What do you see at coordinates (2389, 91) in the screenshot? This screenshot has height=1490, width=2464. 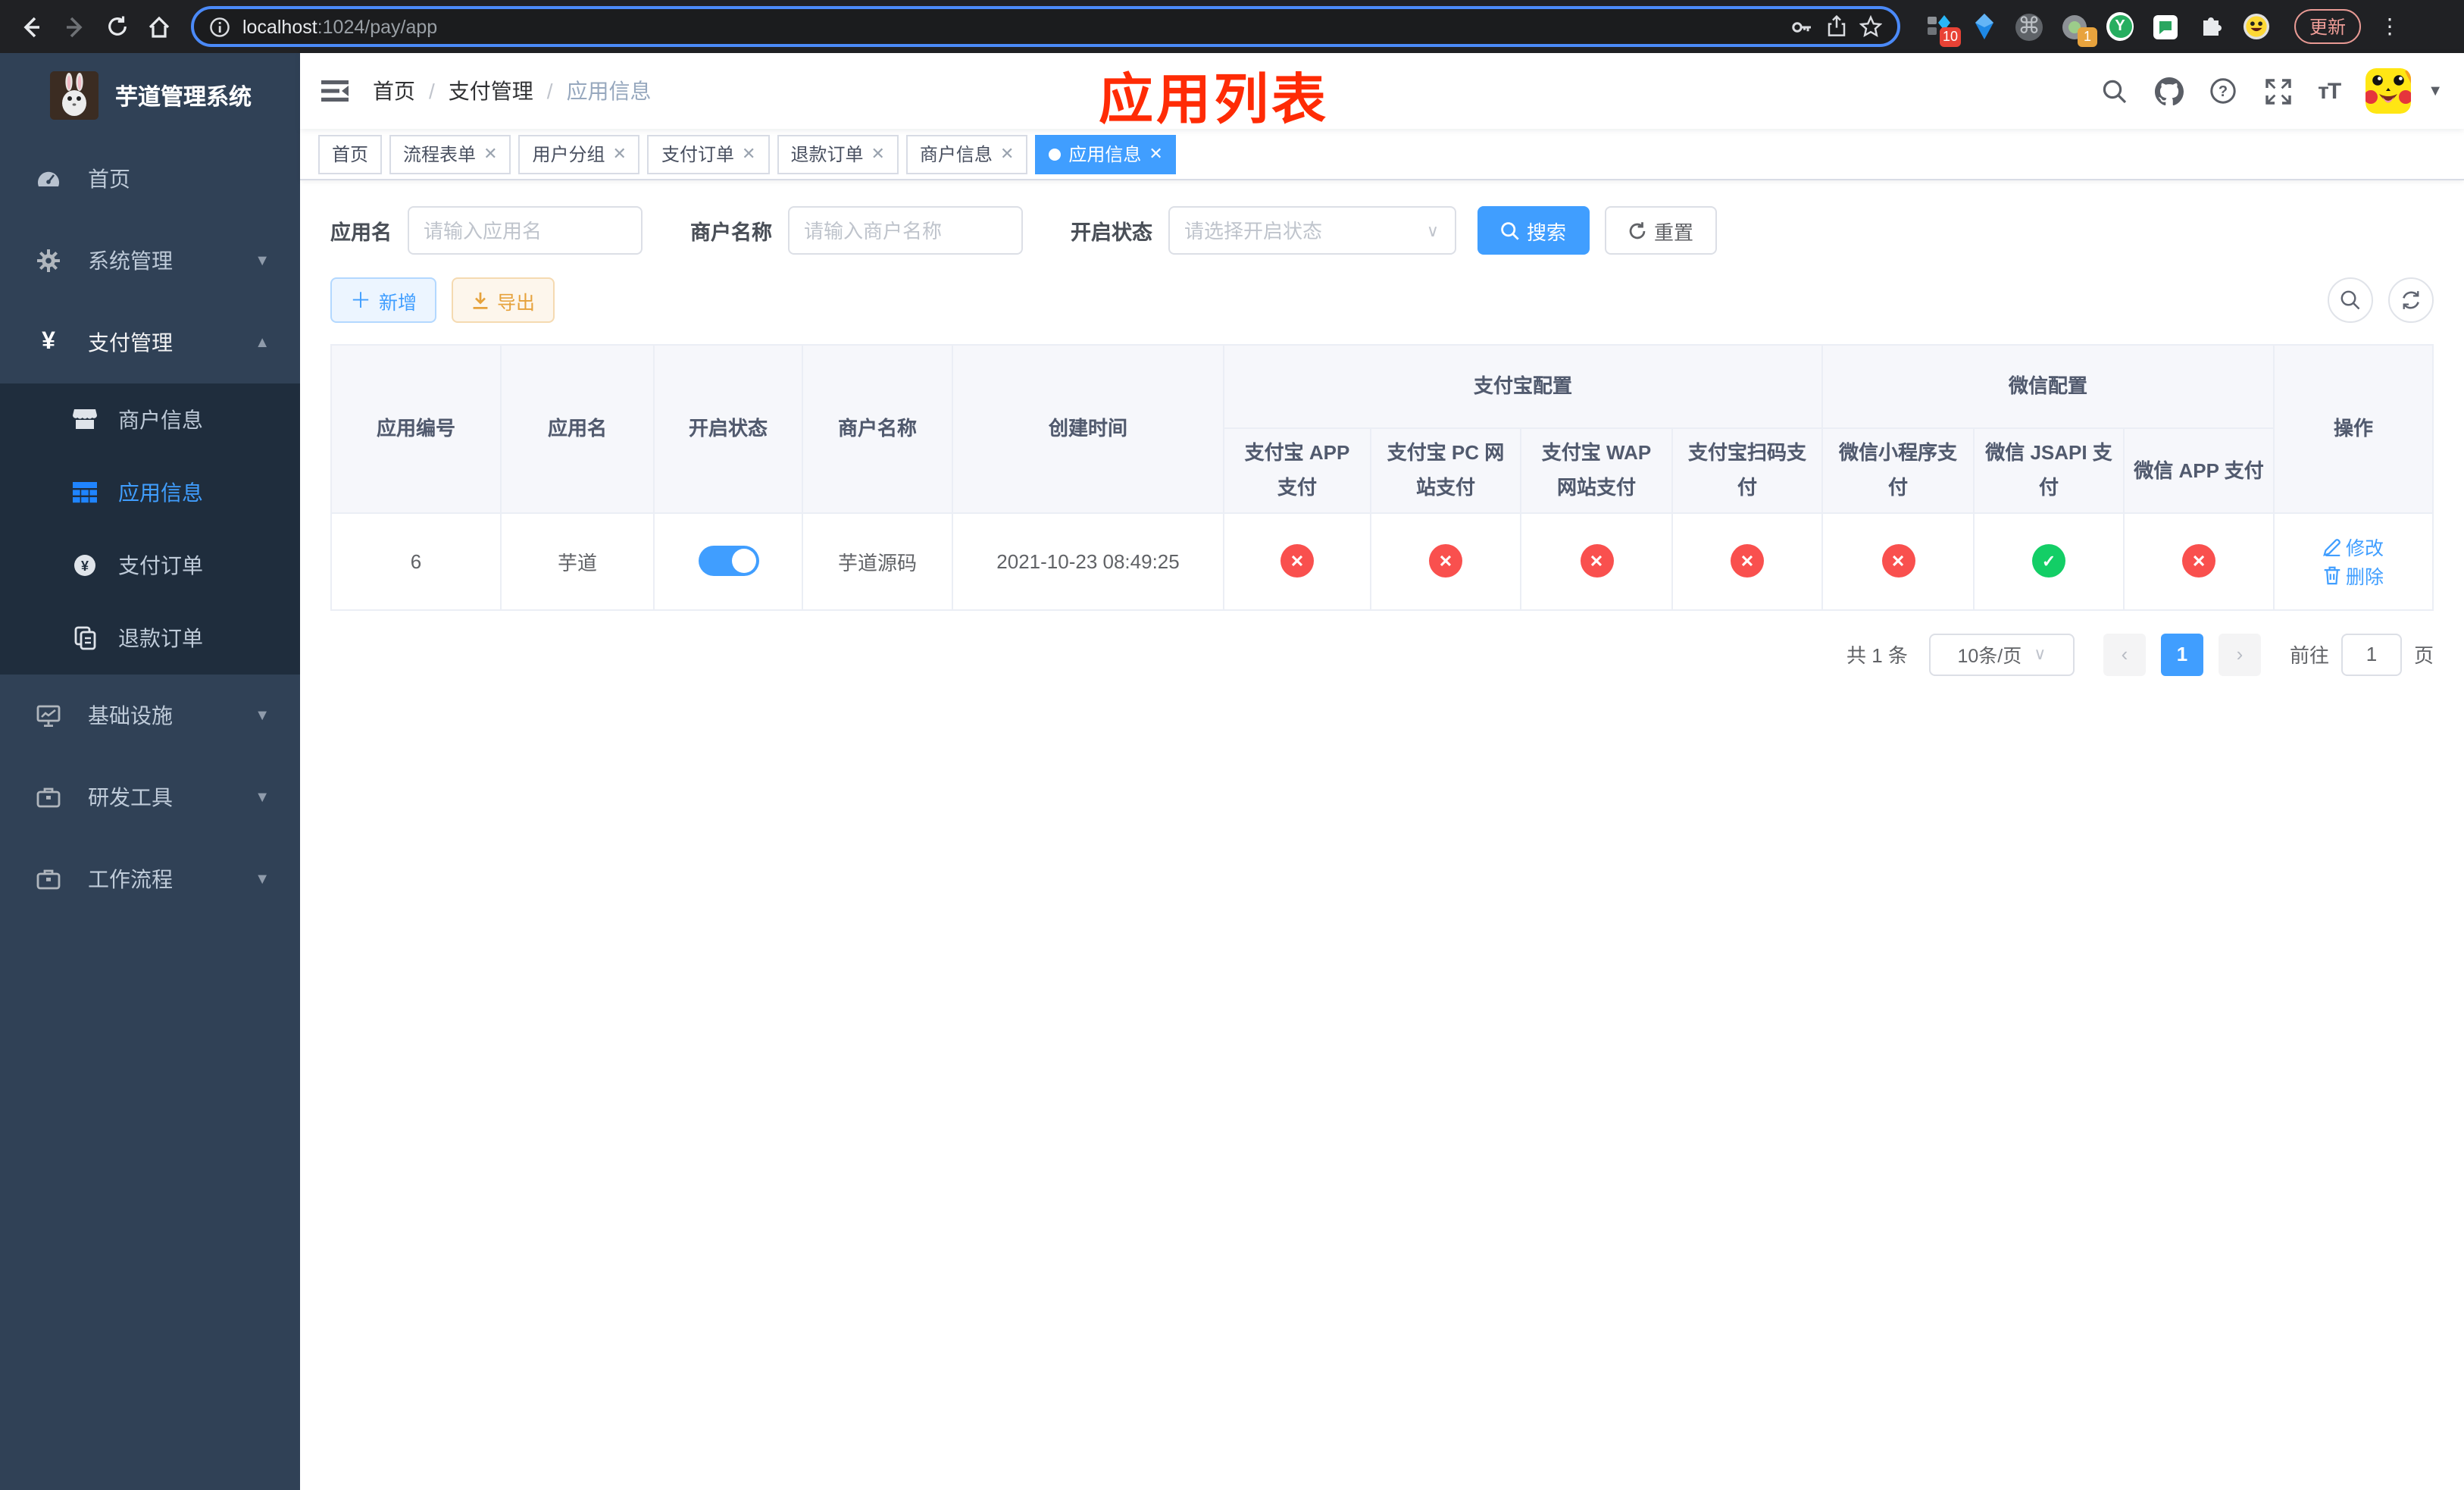 I see `user-avatar` at bounding box center [2389, 91].